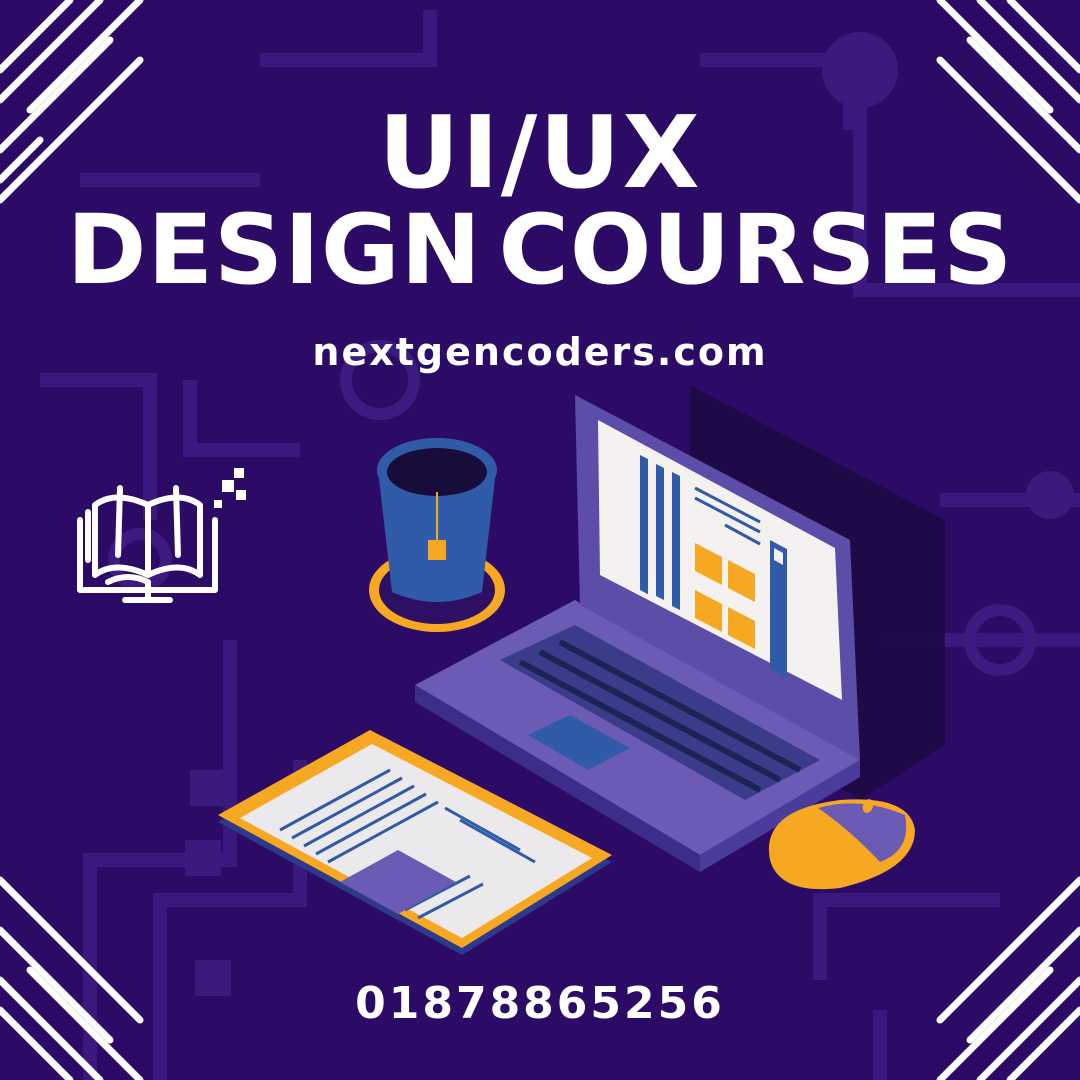 The height and width of the screenshot is (1080, 1080). I want to click on phone-number: 01878865256, so click(540, 1003).